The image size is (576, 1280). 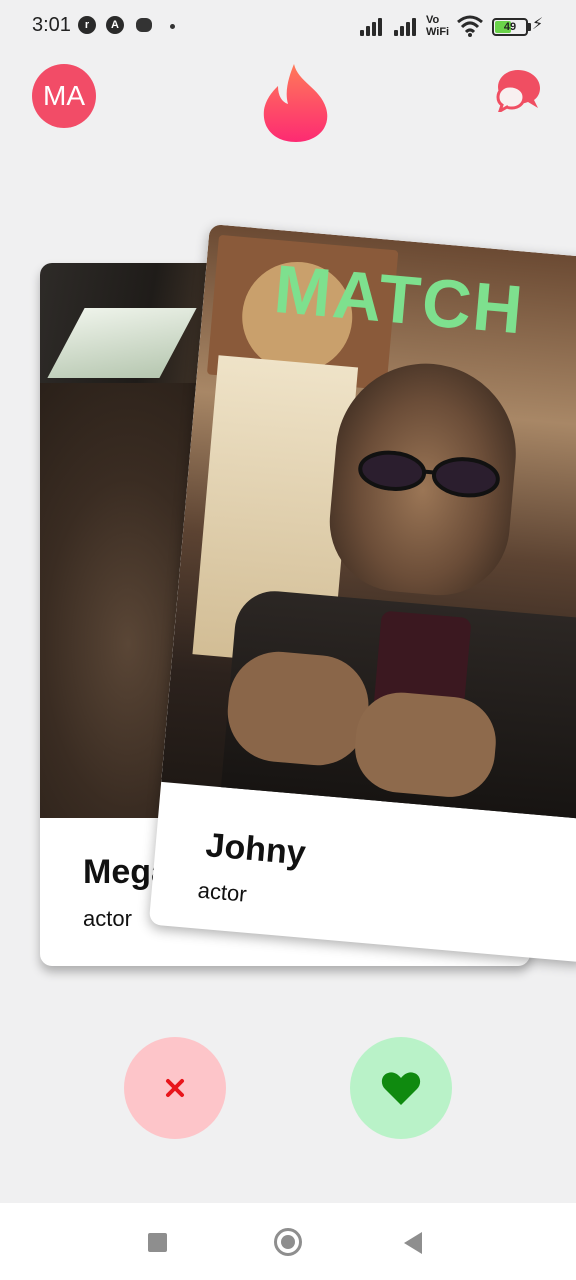 I want to click on battery-level: 49, so click(x=510, y=27).